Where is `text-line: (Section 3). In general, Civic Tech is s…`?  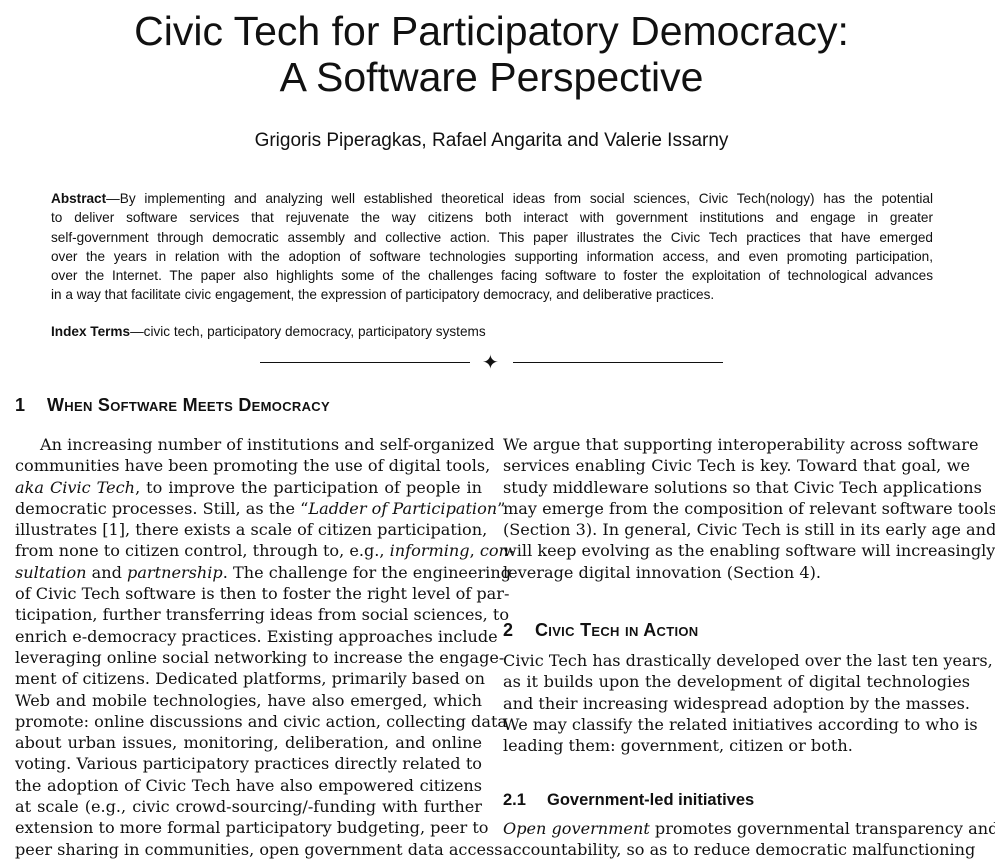
text-line: (Section 3). In general, Civic Tech is s… is located at coordinates (749, 529).